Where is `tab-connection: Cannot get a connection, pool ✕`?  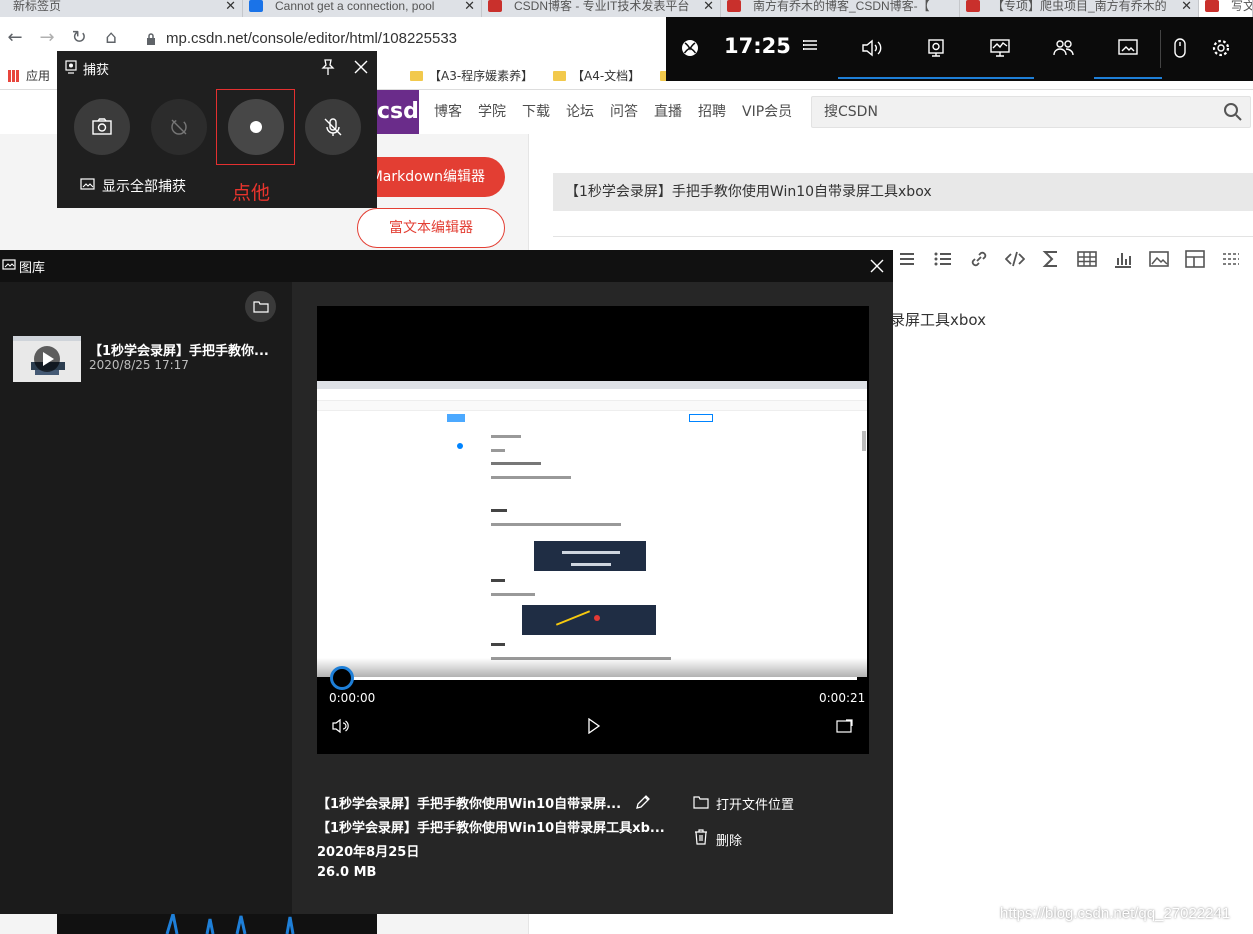 tab-connection: Cannot get a connection, pool ✕ is located at coordinates (362, 8).